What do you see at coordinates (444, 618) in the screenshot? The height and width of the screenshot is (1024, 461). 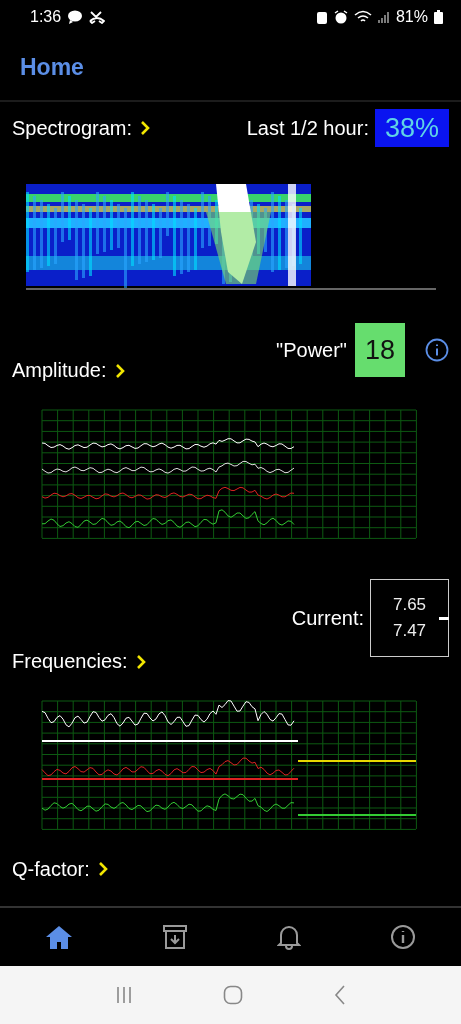 I see `level-mark` at bounding box center [444, 618].